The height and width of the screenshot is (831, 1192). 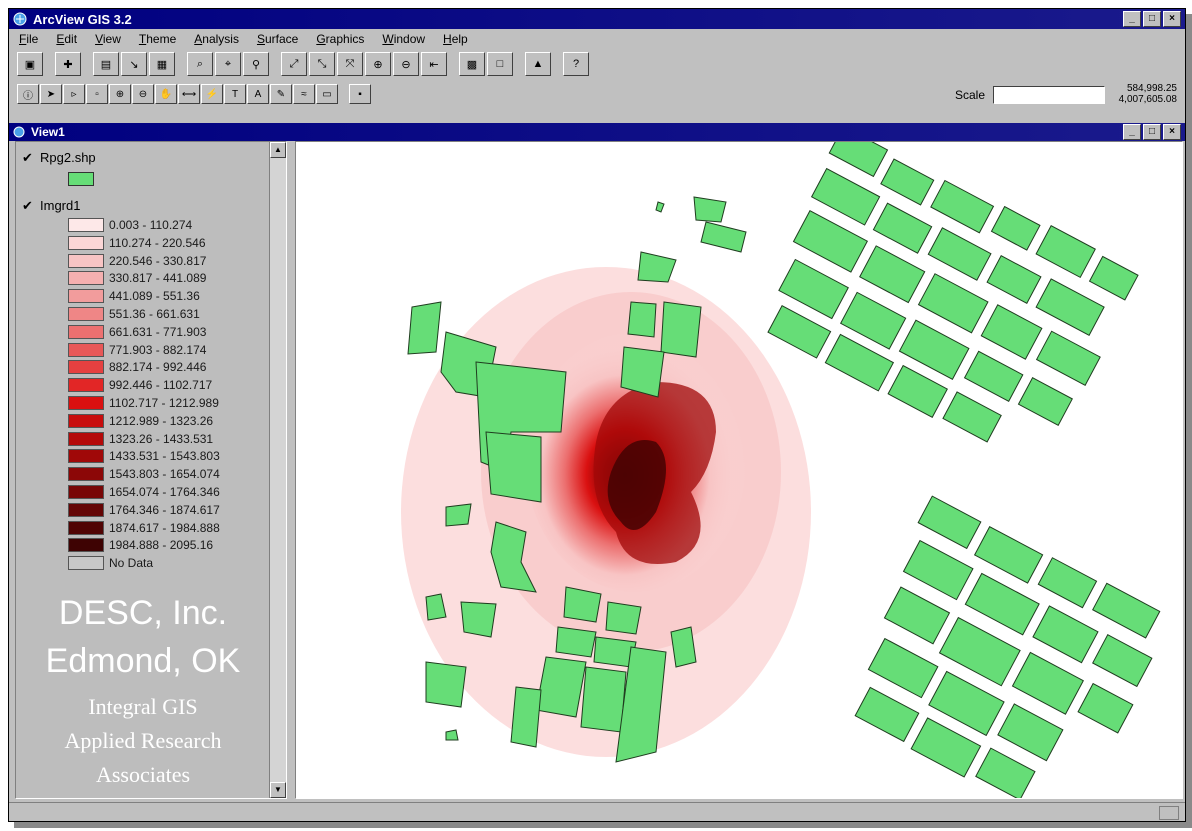 I want to click on legend-label: 441.089 - 551.36, so click(x=154, y=296).